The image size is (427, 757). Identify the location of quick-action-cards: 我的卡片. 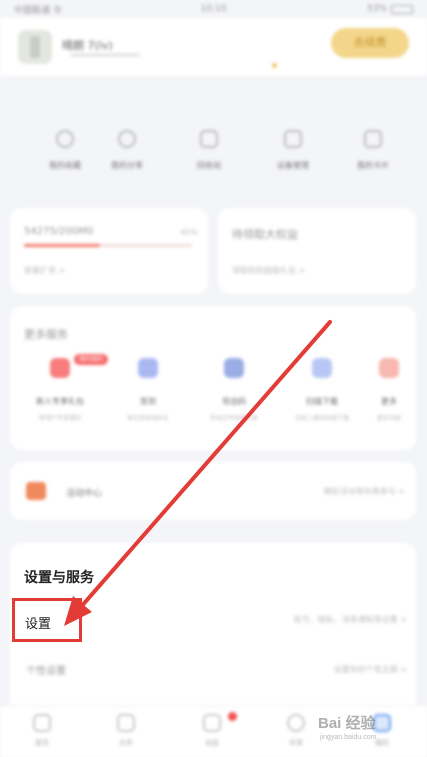
(373, 141).